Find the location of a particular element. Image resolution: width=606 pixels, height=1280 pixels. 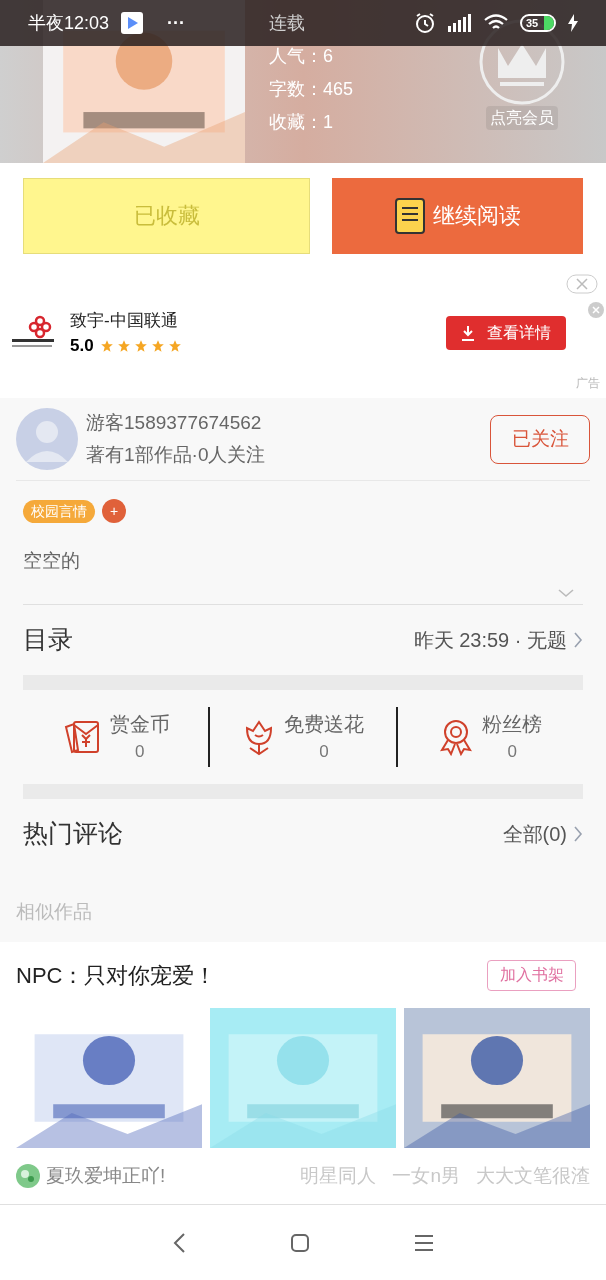

play-store-icon is located at coordinates (132, 23).